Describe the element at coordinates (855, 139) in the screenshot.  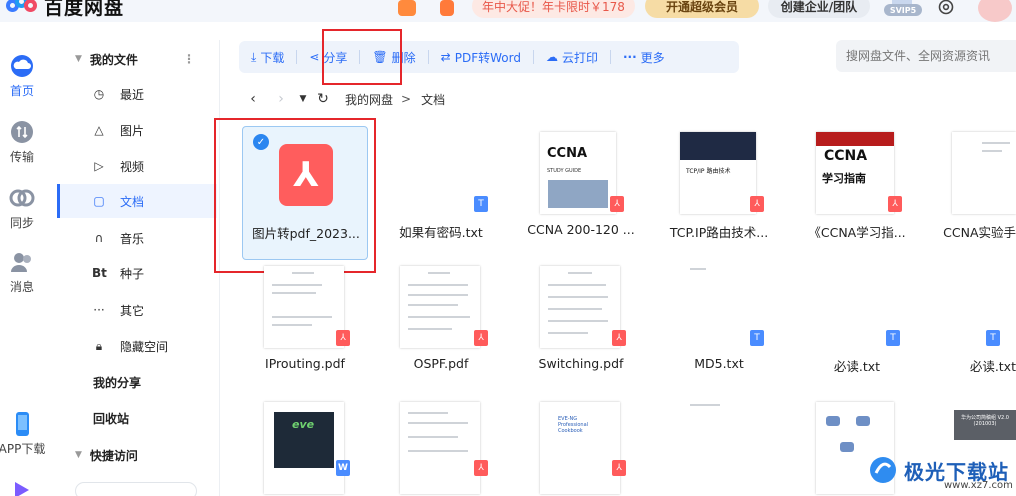
I see `cover-red-band` at that location.